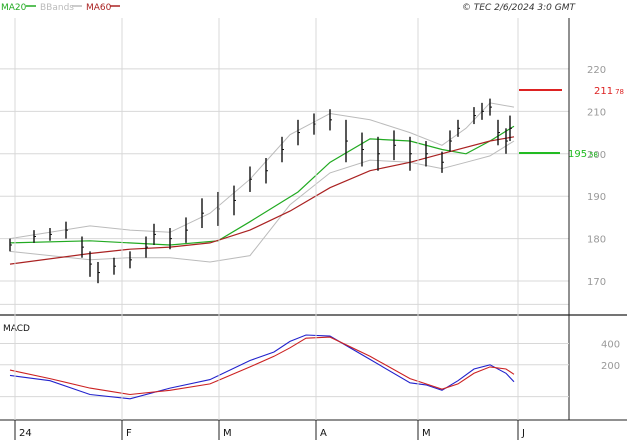 The image size is (627, 440). What do you see at coordinates (99, 8) in the screenshot?
I see `legend-ma60-label: MA60` at bounding box center [99, 8].